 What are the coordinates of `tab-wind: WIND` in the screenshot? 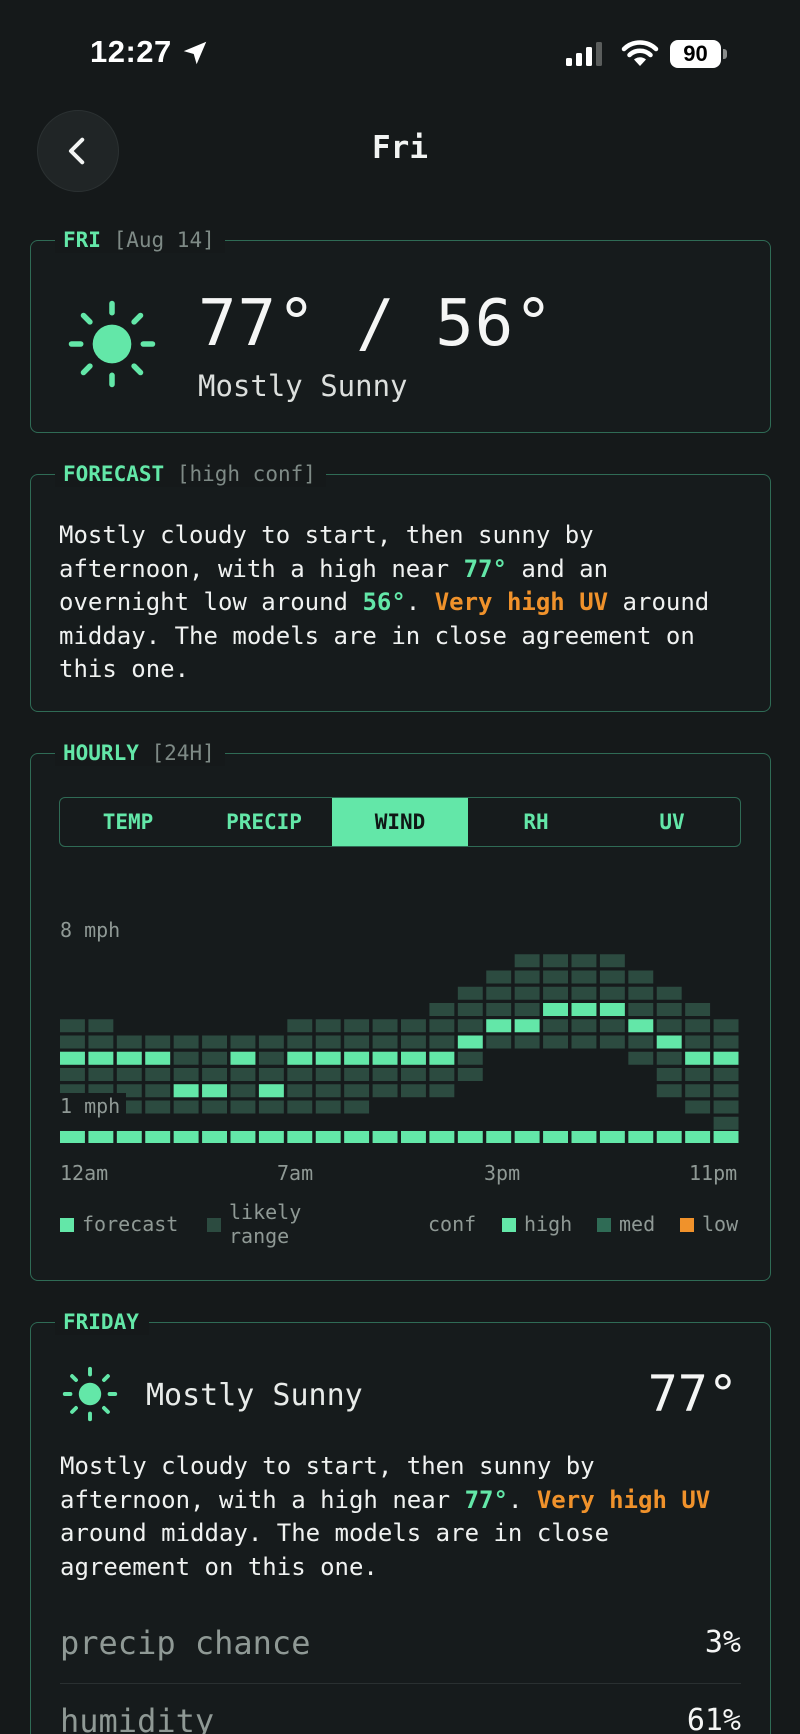 It's located at (400, 822).